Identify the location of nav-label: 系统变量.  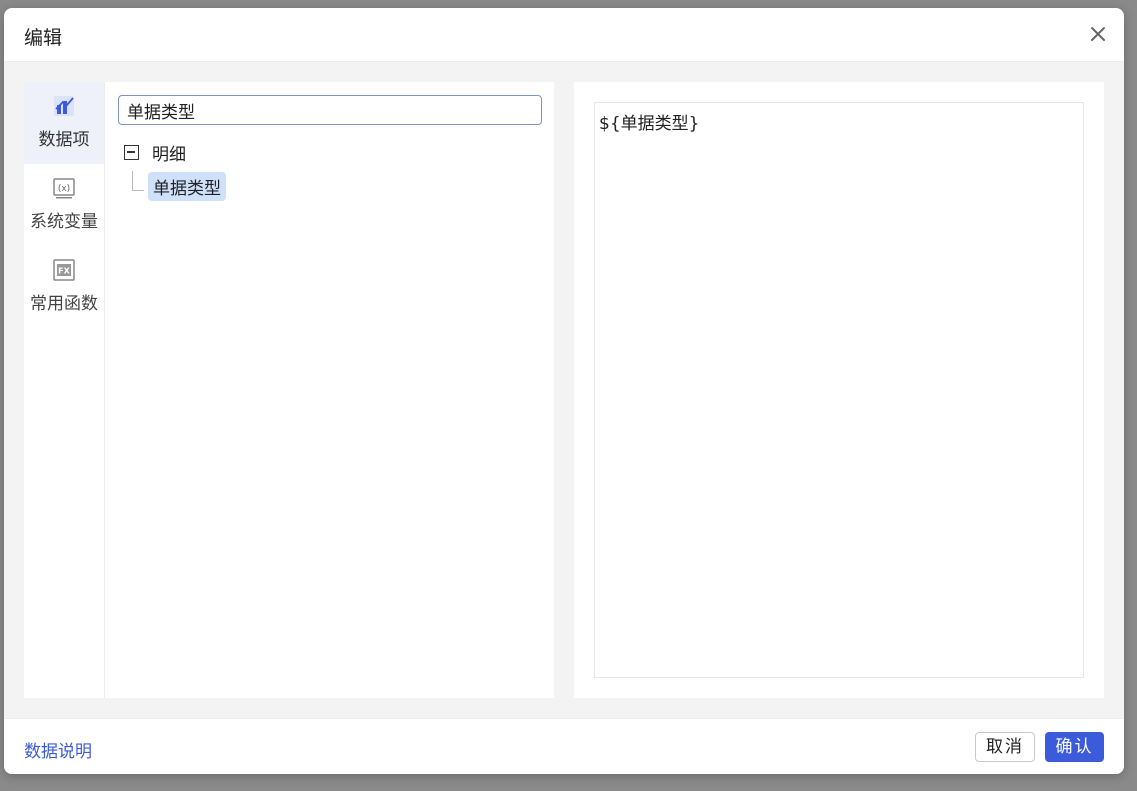
(64, 222).